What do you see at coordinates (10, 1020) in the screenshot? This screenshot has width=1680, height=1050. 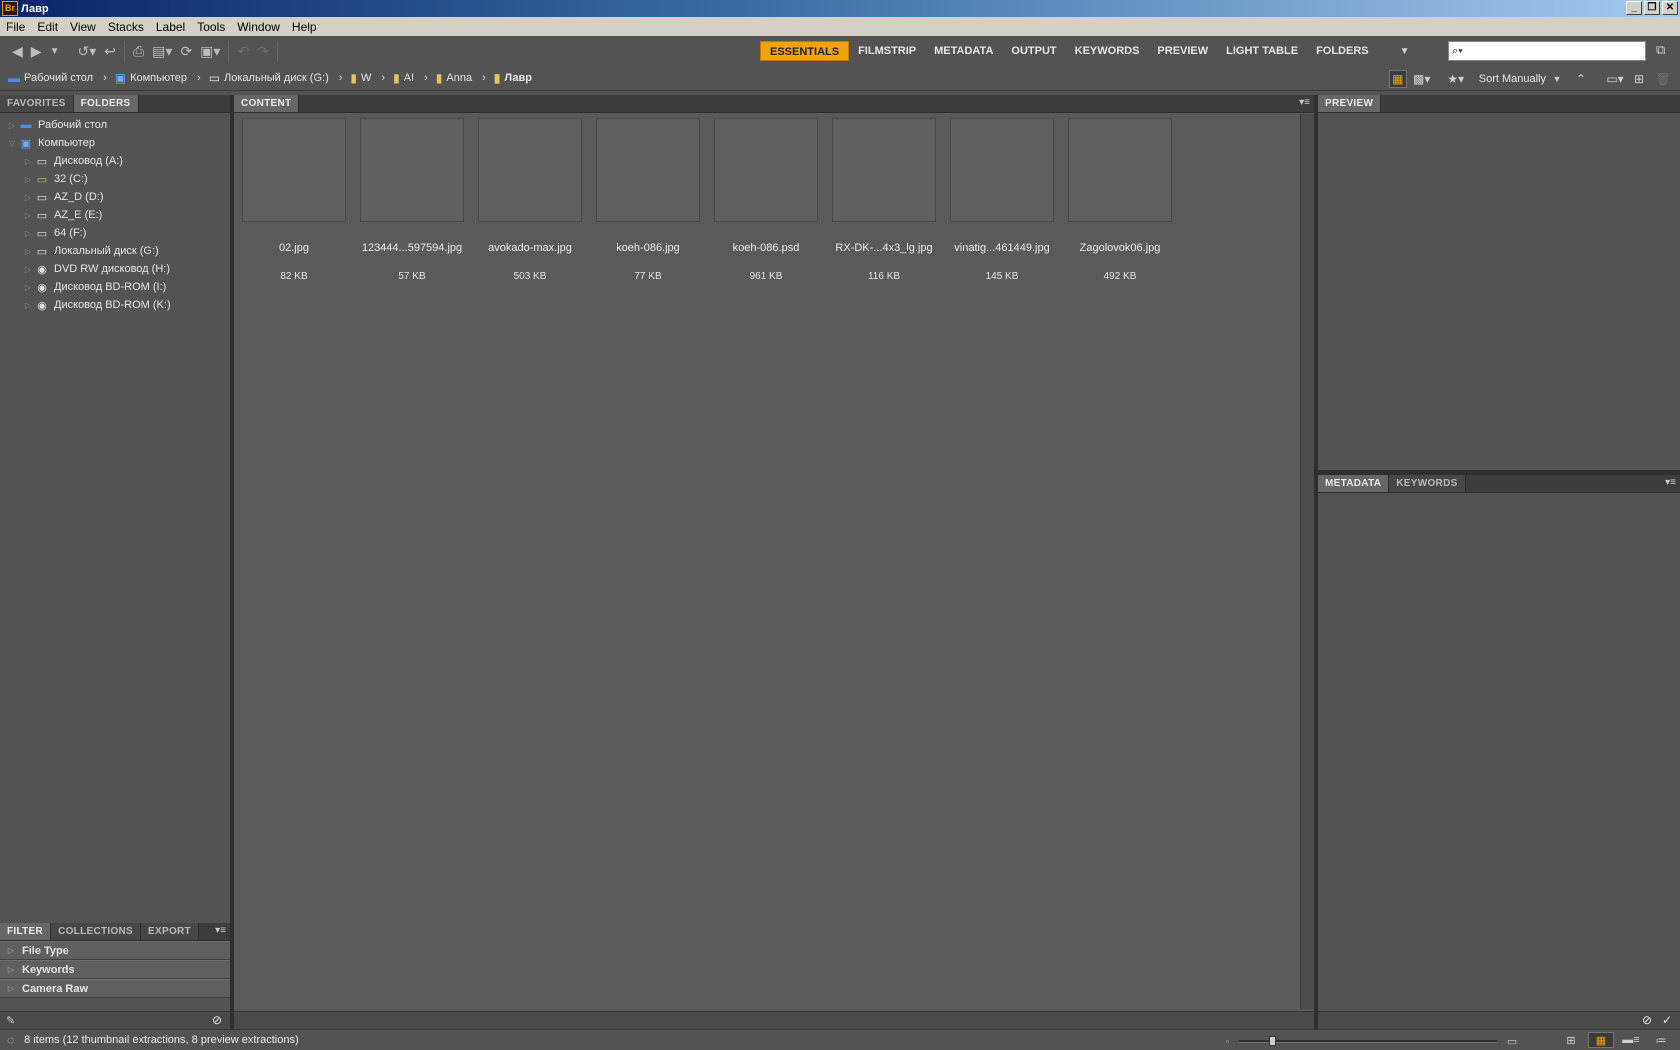 I see `pin-icon: ✎` at bounding box center [10, 1020].